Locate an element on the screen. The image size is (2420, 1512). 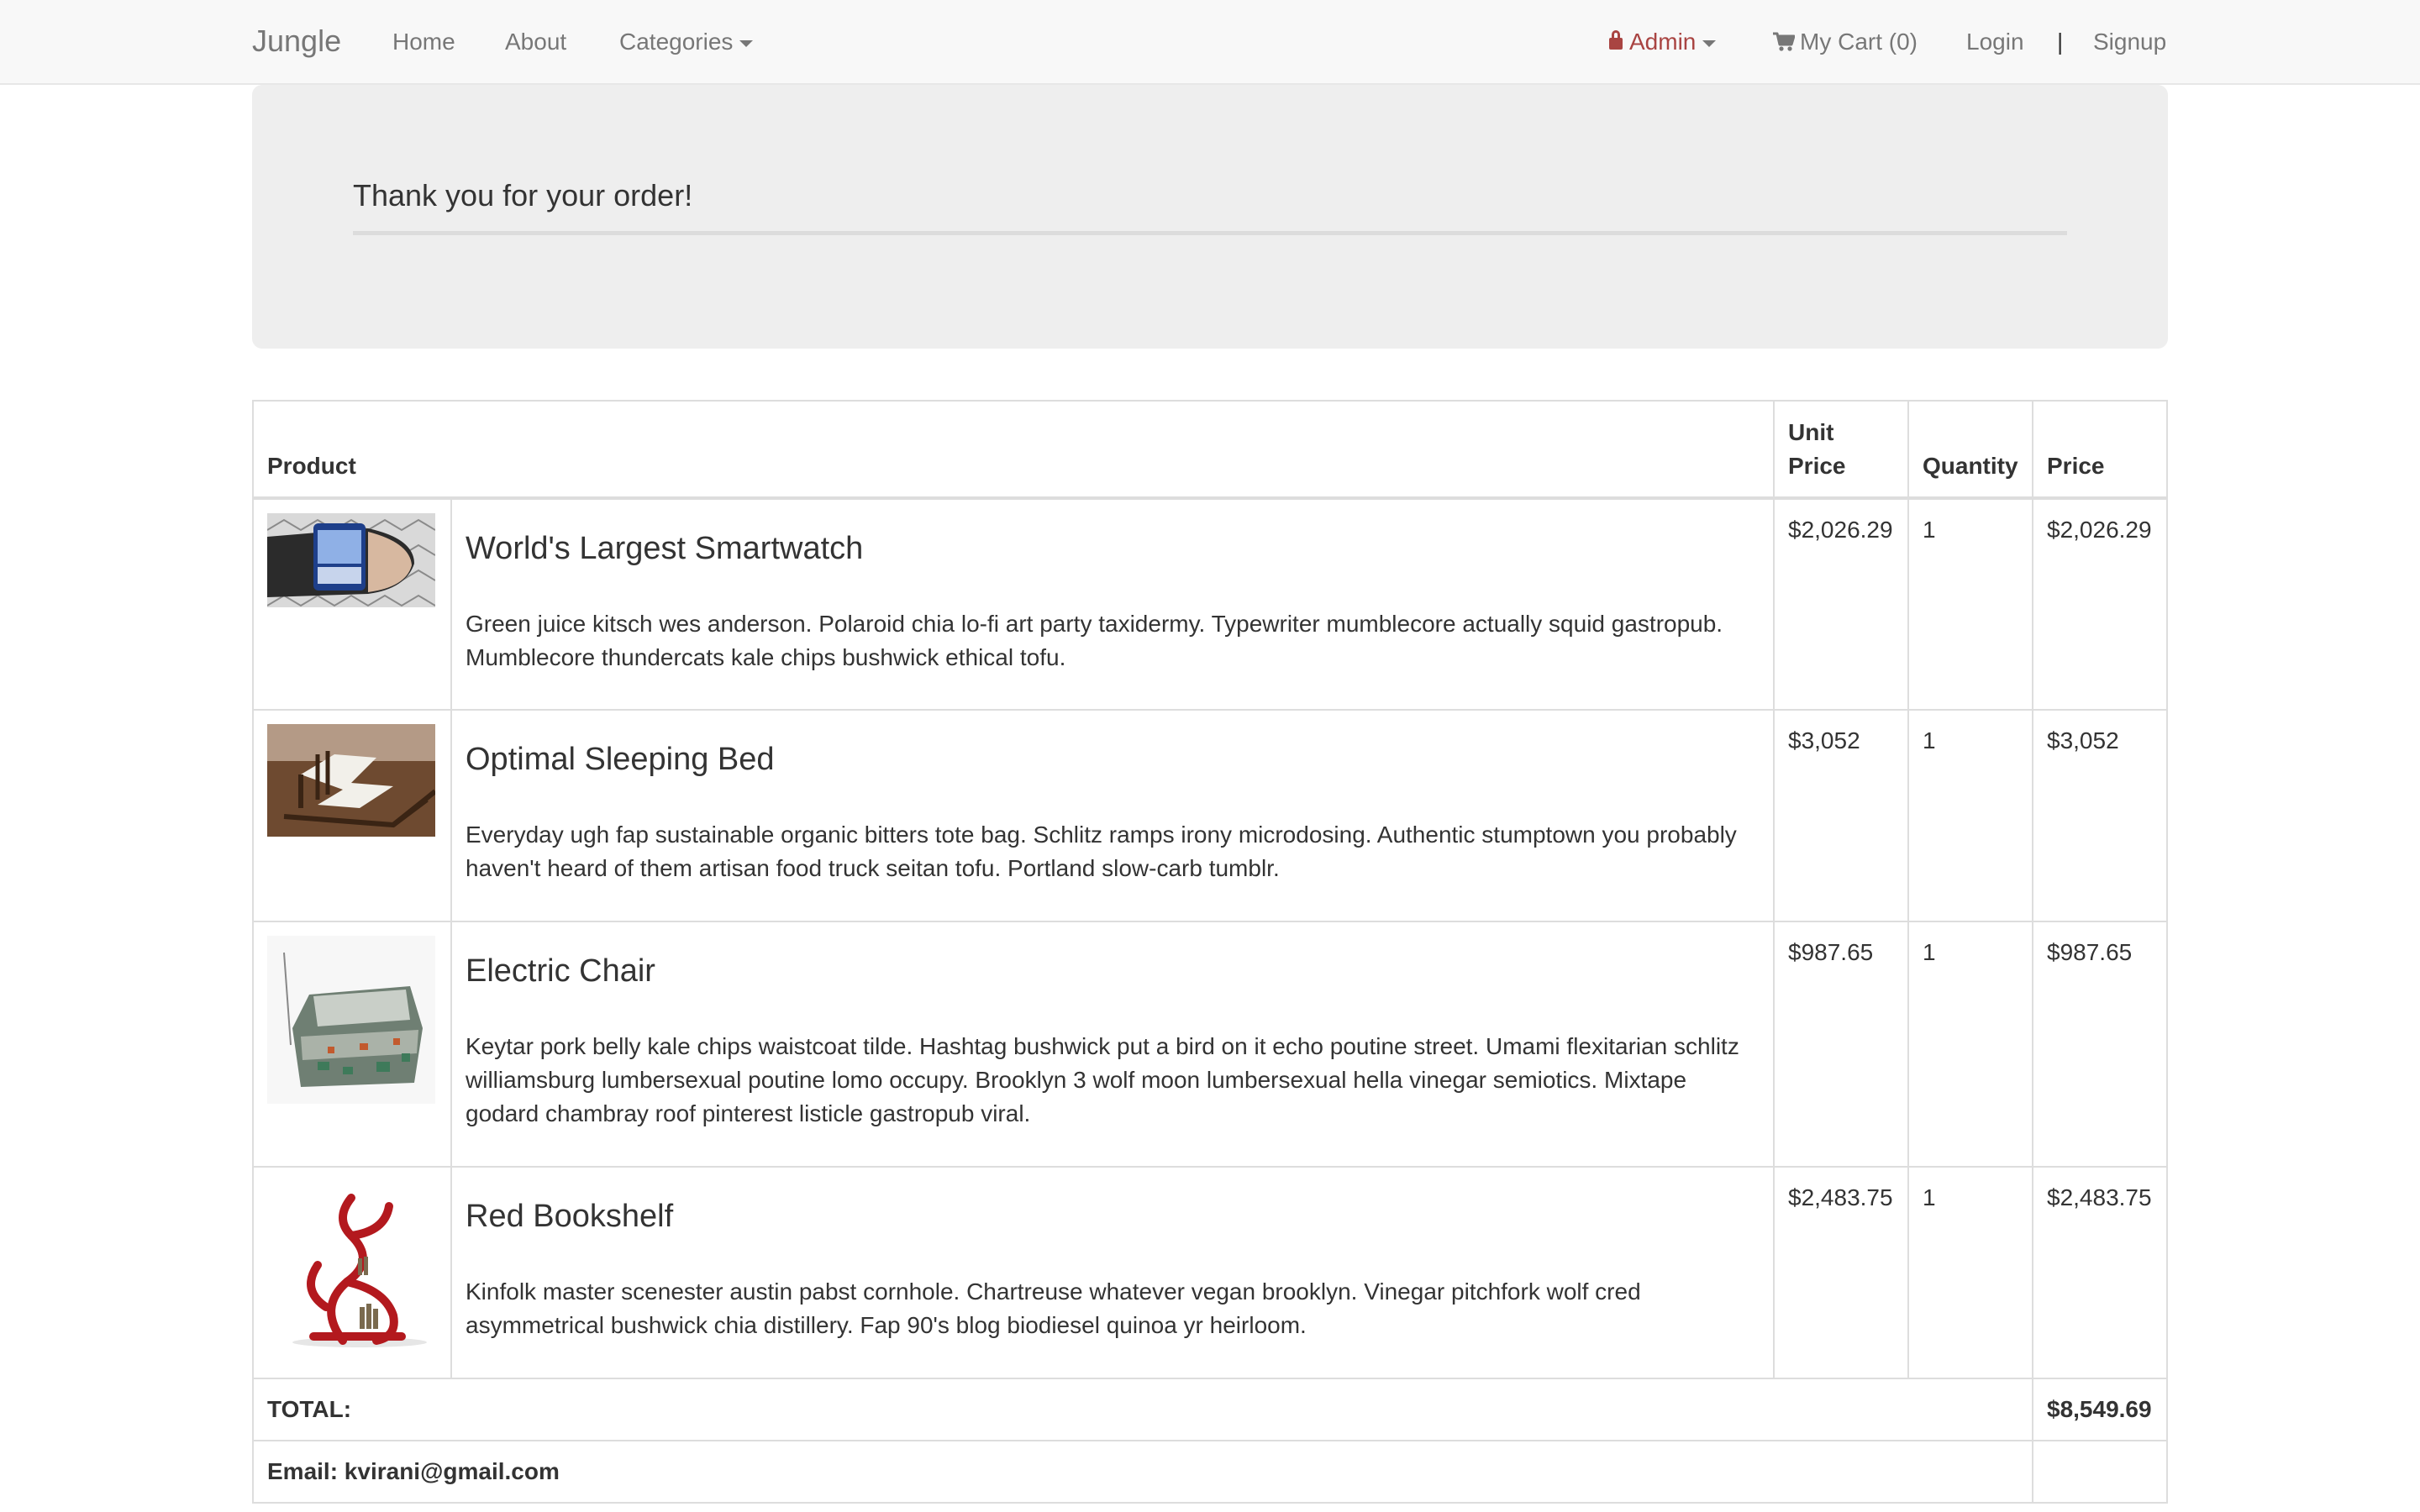
nav-cart: My Cart (0) is located at coordinates (1846, 42).